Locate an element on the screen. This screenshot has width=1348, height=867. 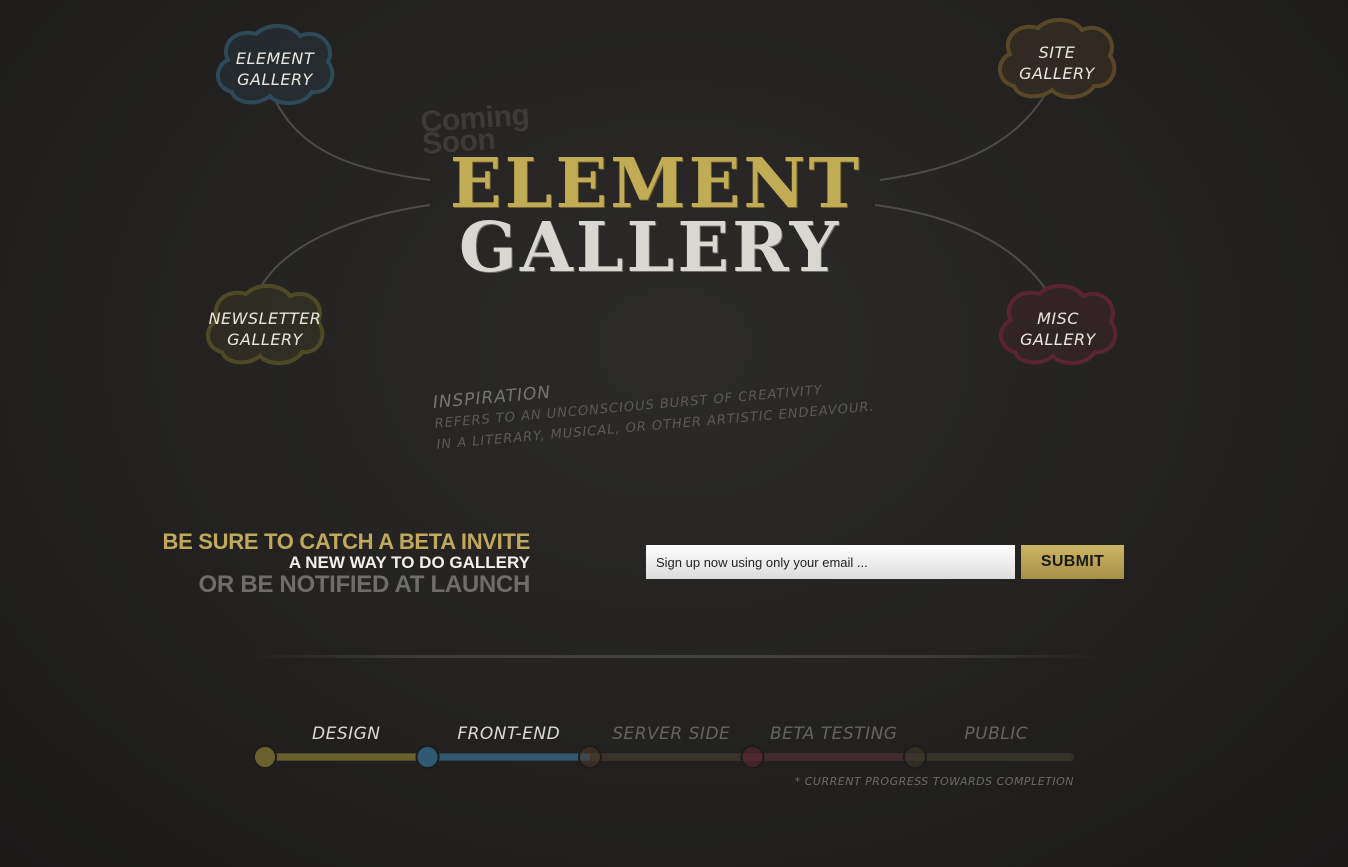
progress-stage-label: BETA TESTING is located at coordinates (834, 734).